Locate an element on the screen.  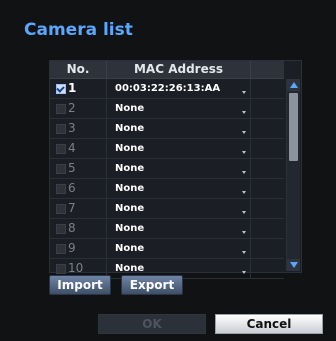
row-number: 1 is located at coordinates (72, 88).